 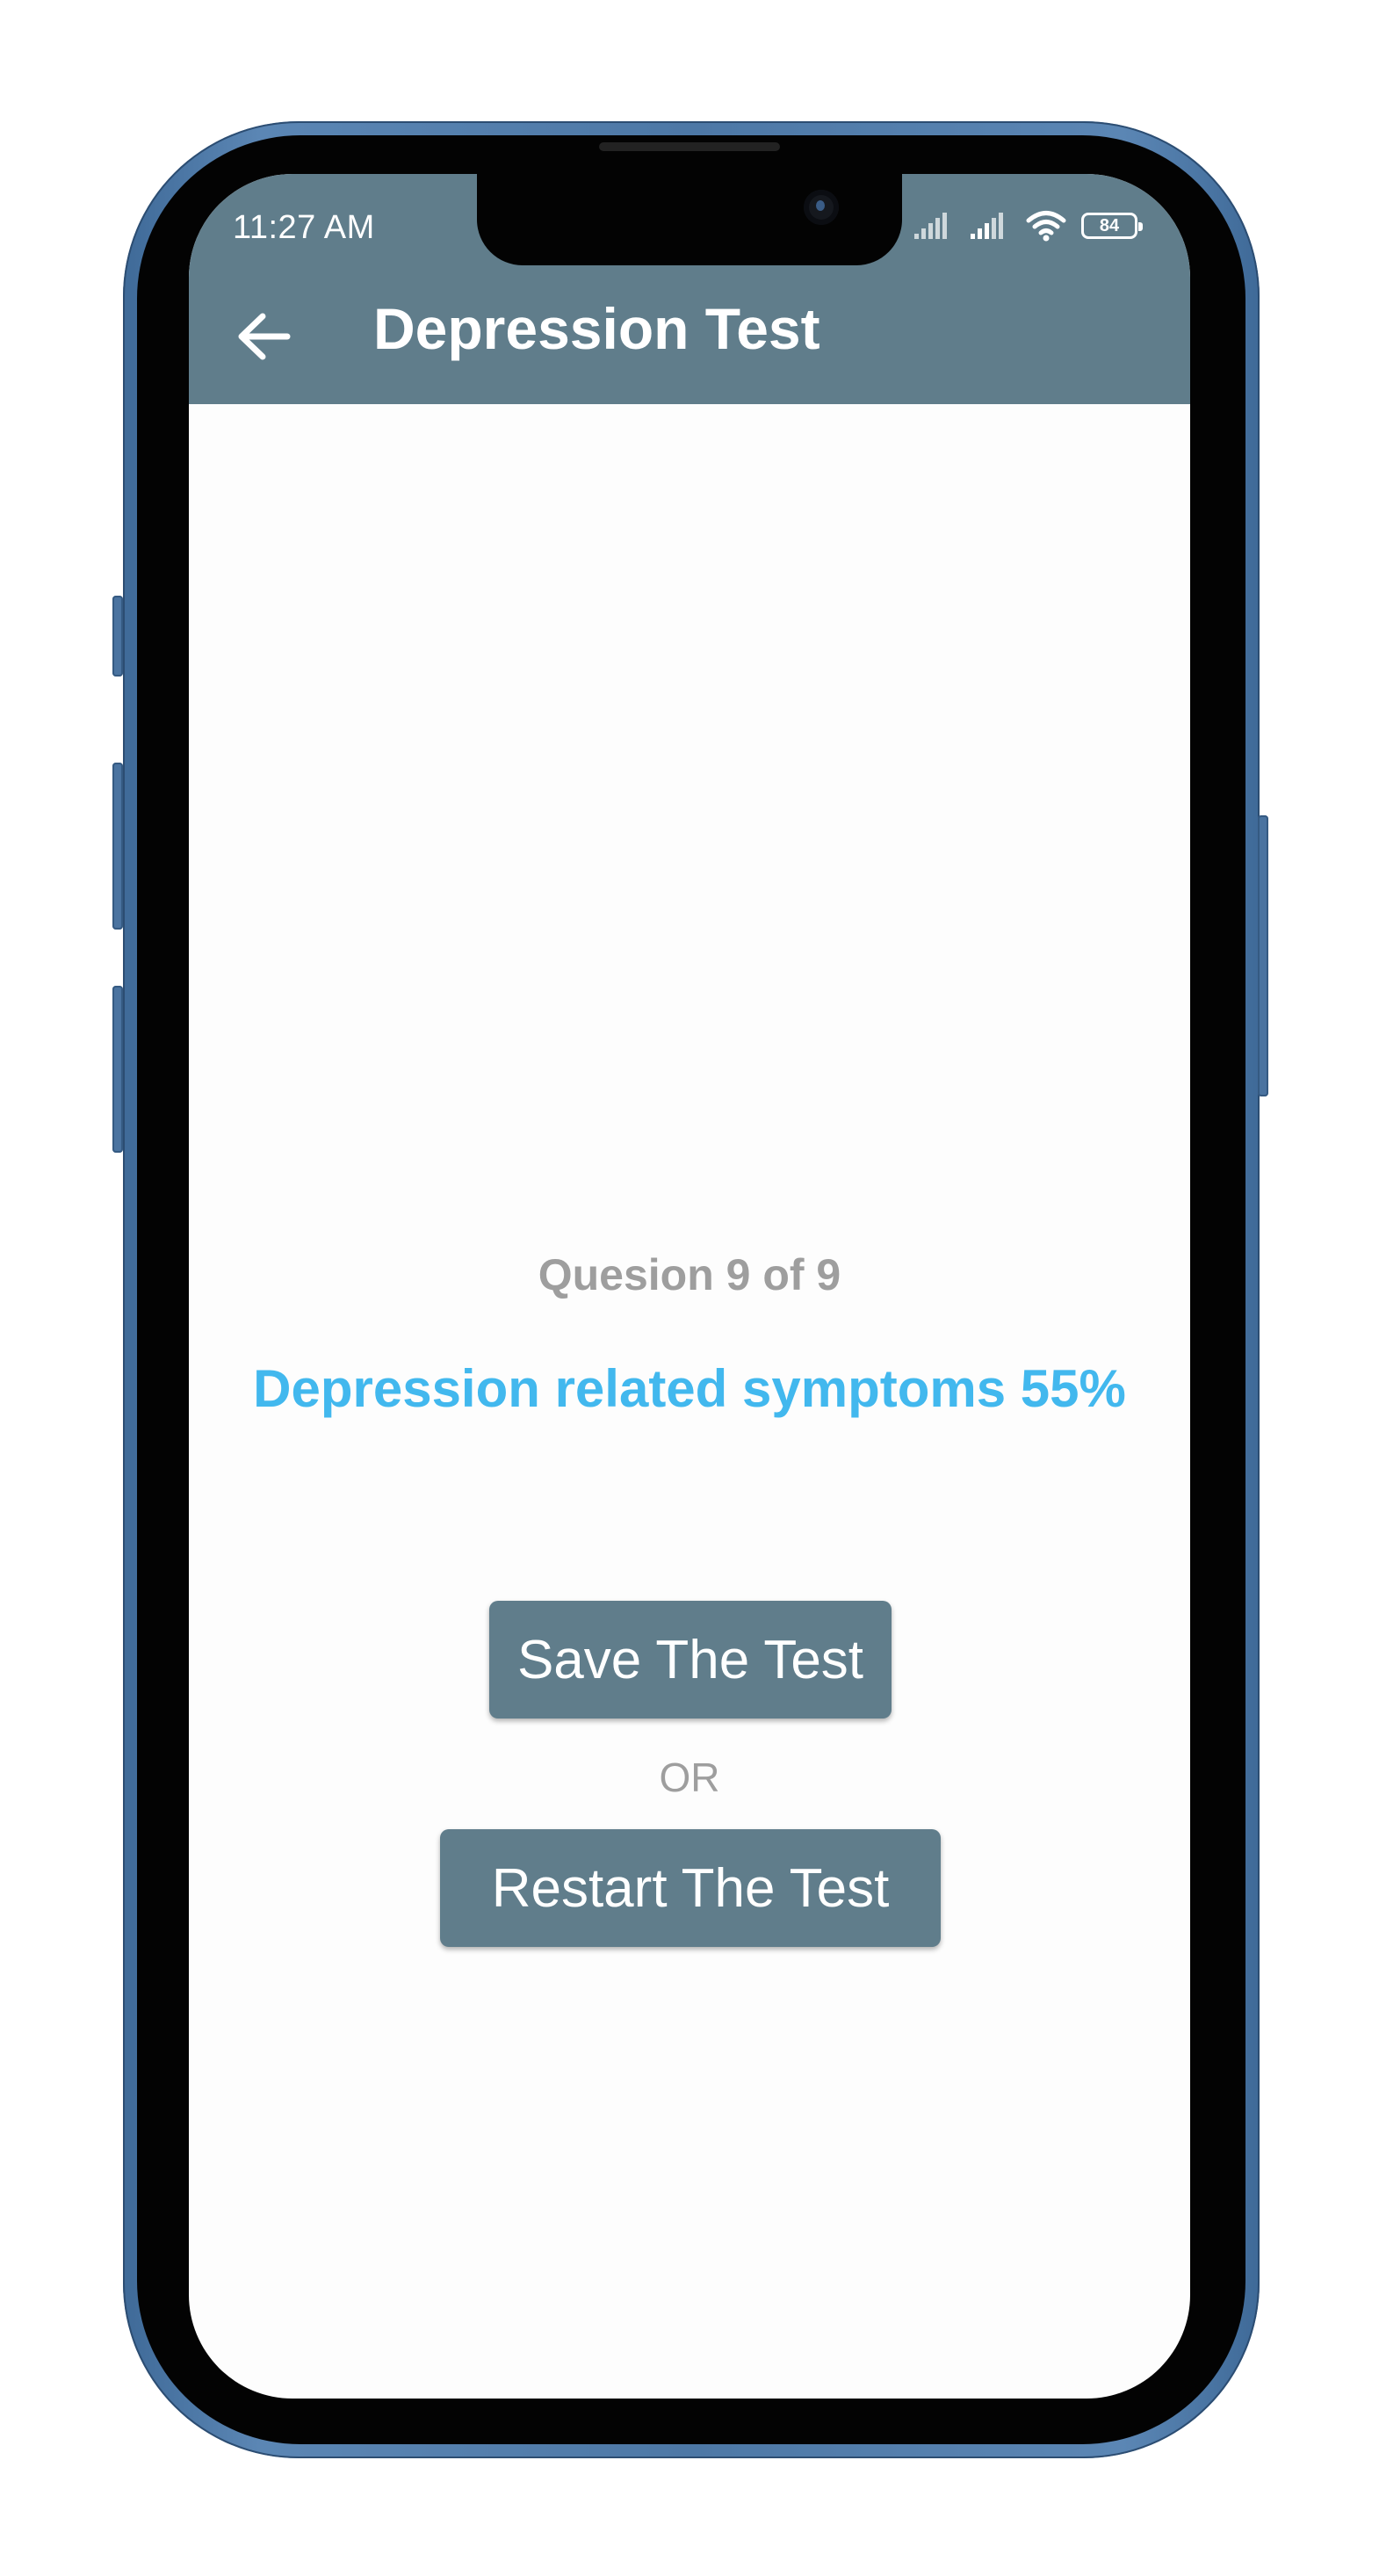 I want to click on status-icons: 84, so click(x=1028, y=225).